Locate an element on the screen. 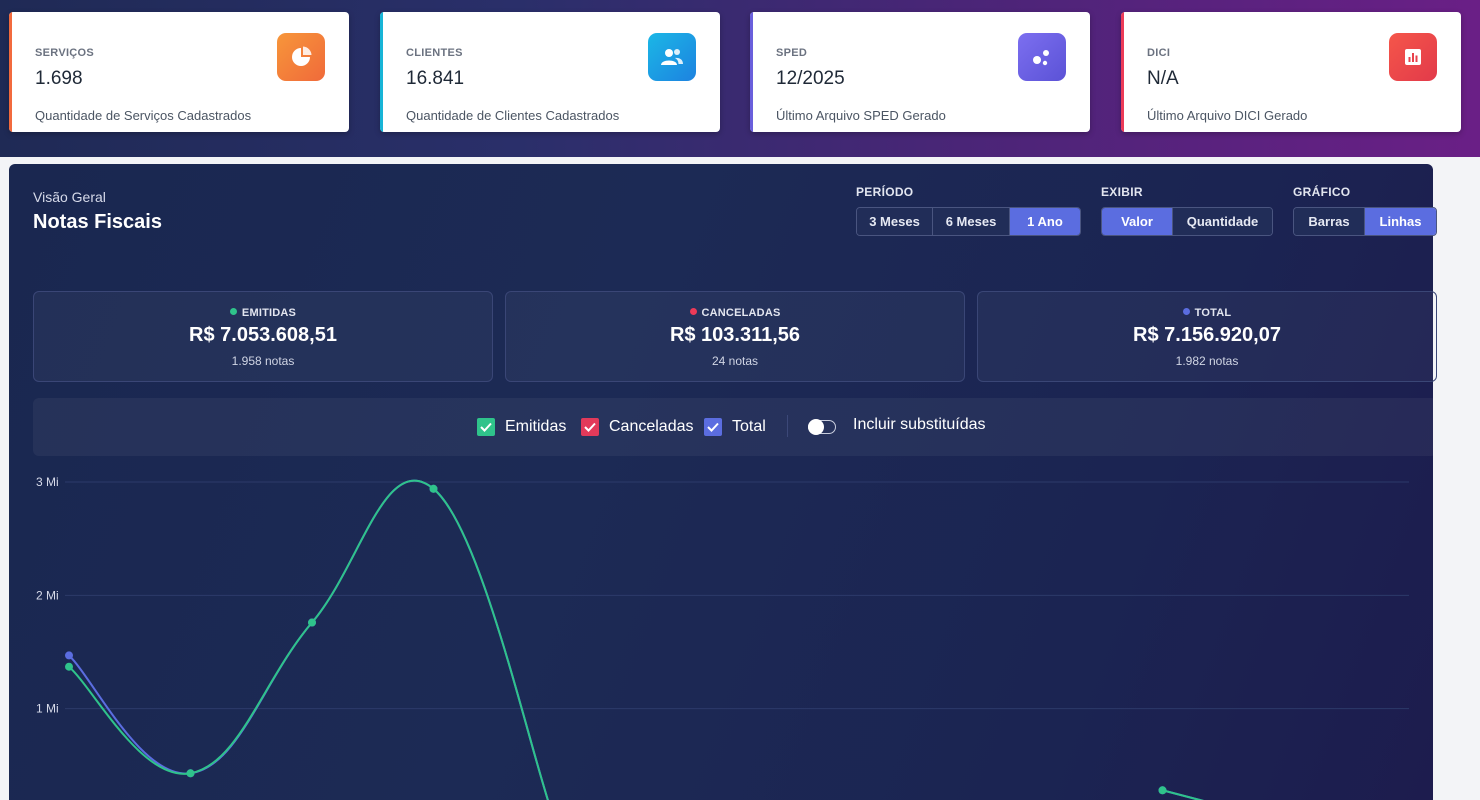  periodo-segmented: 3 Meses 6 Meses 1 Ano is located at coordinates (968, 221).